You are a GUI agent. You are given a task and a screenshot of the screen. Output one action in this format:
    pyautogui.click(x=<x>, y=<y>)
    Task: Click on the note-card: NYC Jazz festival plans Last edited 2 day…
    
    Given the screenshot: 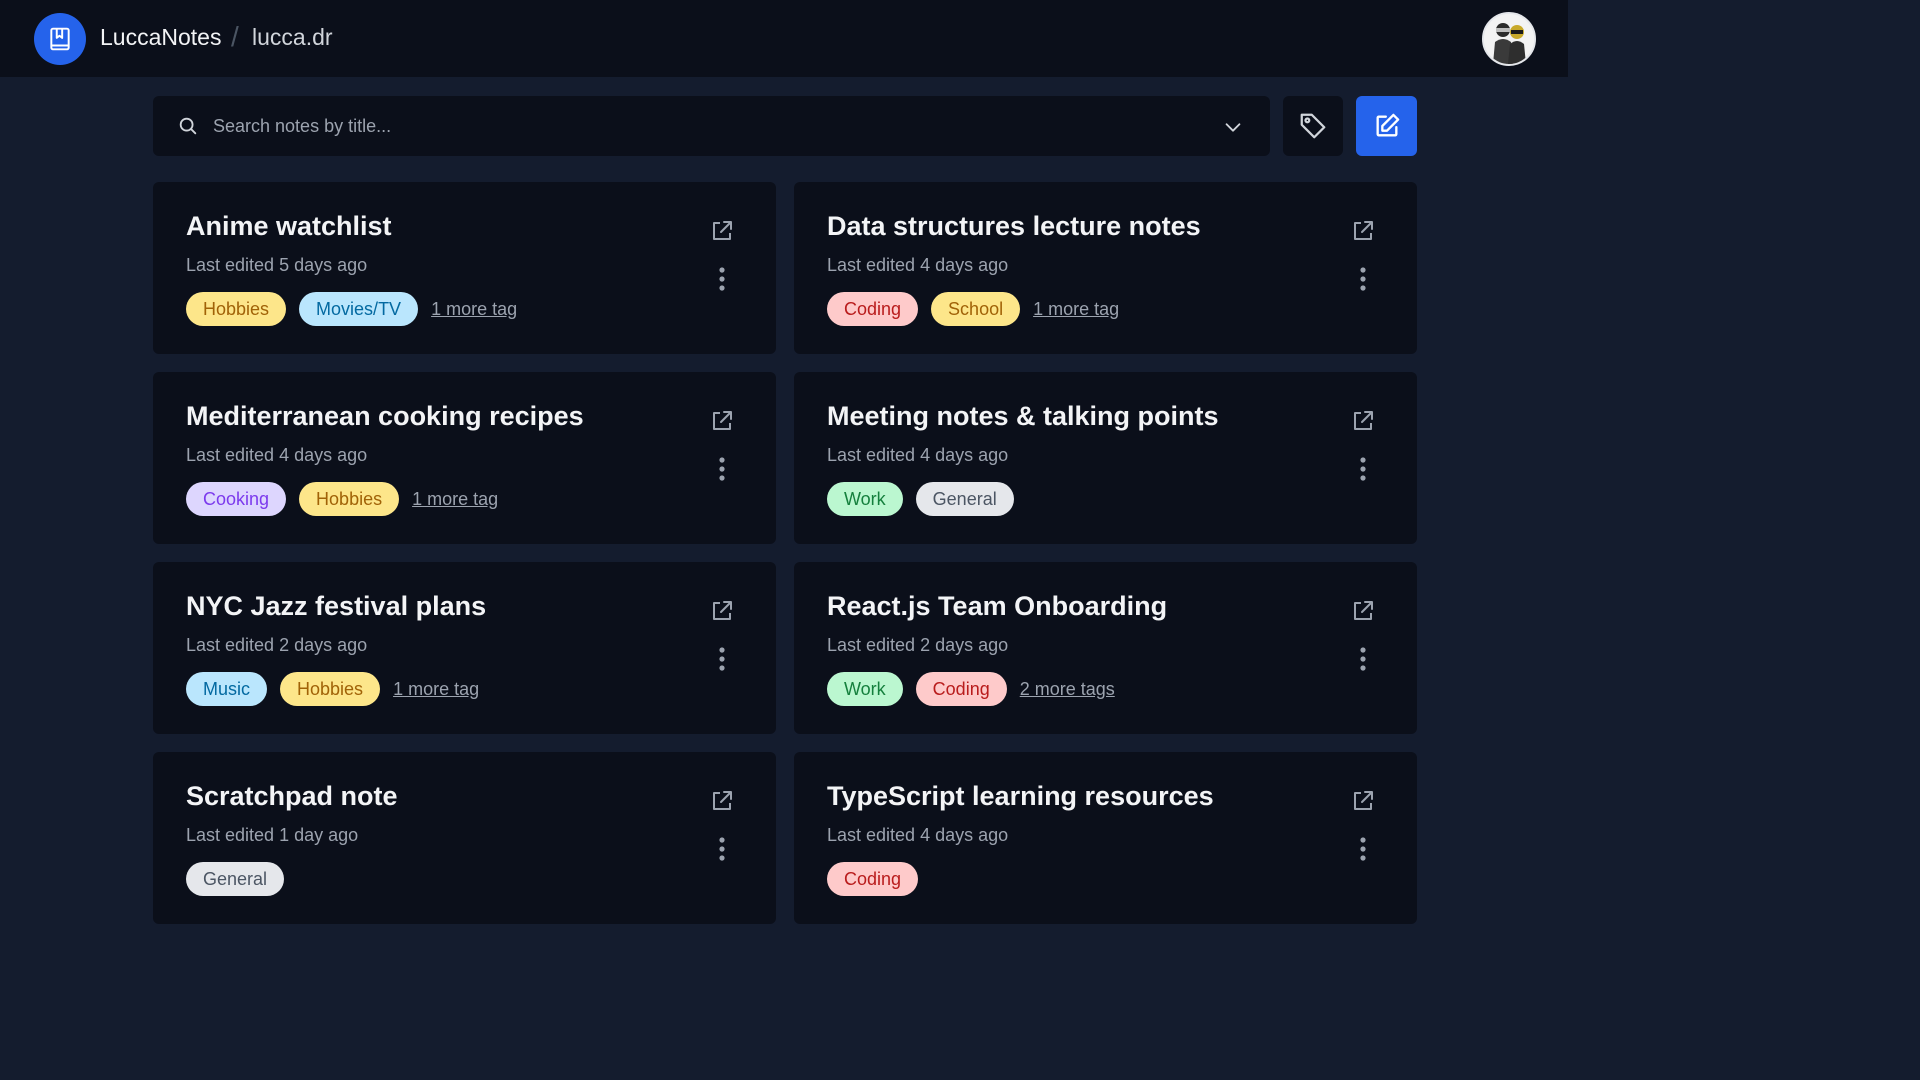 What is the action you would take?
    pyautogui.click(x=464, y=648)
    